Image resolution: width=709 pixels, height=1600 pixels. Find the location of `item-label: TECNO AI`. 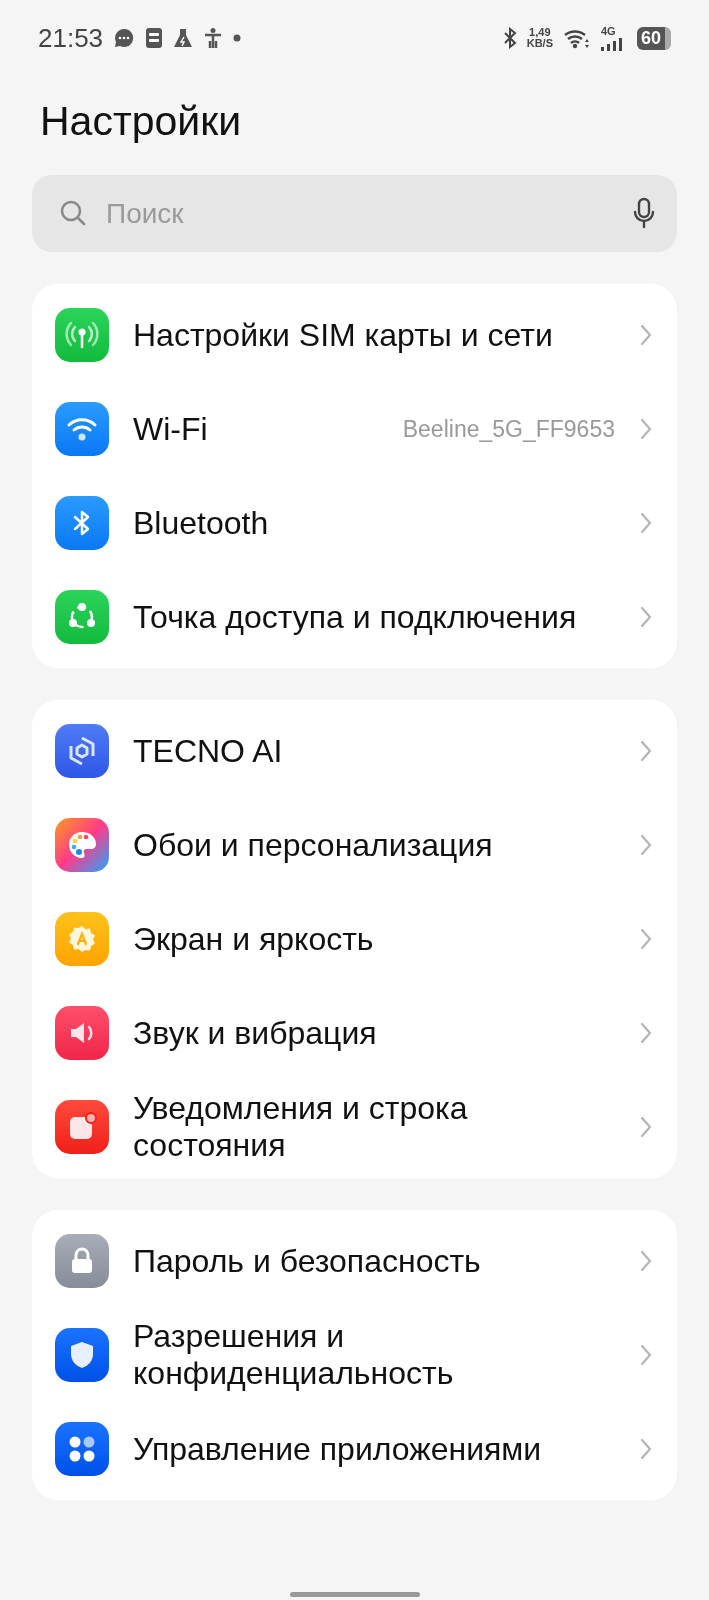

item-label: TECNO AI is located at coordinates (208, 751).